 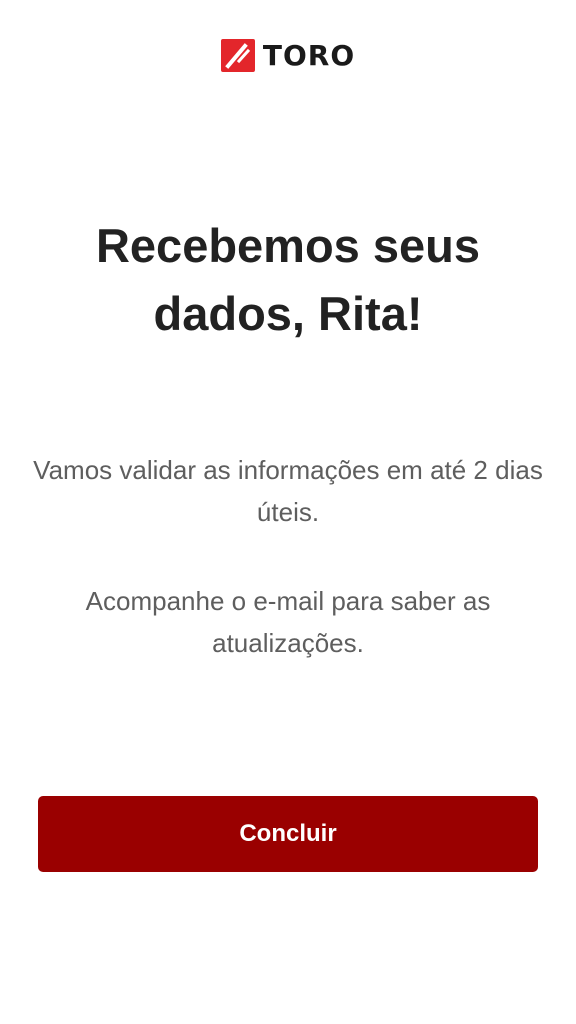 I want to click on brand-logo: TORO, so click(x=288, y=55).